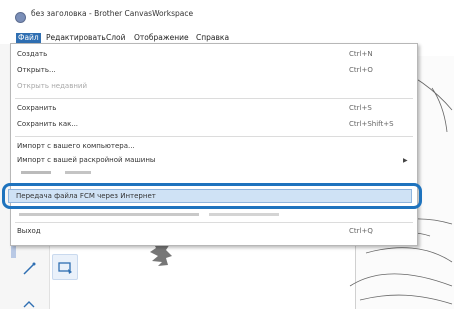 This screenshot has width=454, height=309. What do you see at coordinates (214, 231) in the screenshot?
I see `menu-item-exit: Выход Ctrl+Q` at bounding box center [214, 231].